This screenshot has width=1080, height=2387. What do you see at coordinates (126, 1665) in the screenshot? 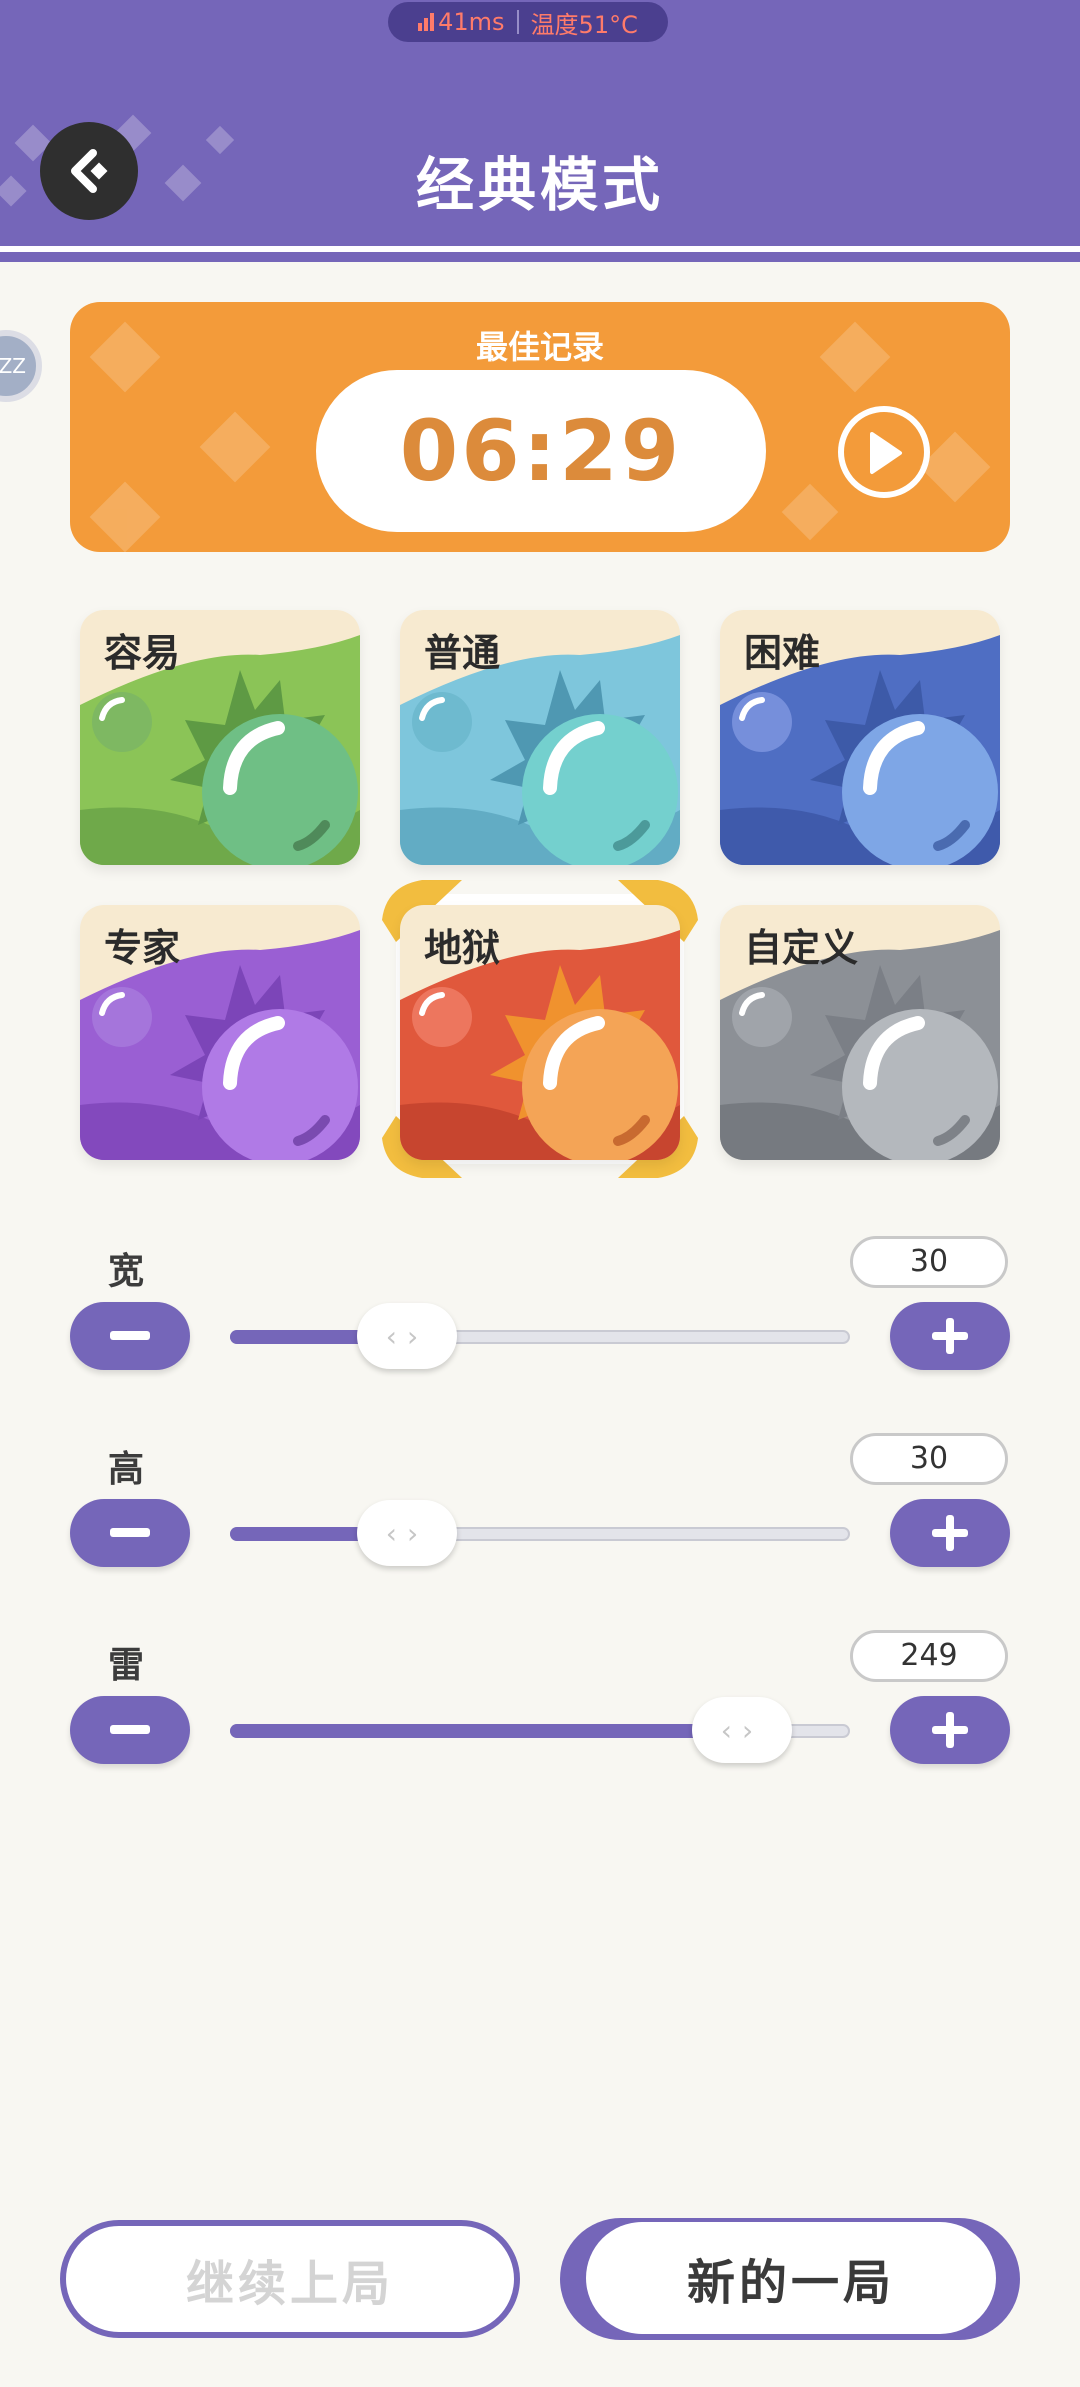
I see `mines-label: 雷` at bounding box center [126, 1665].